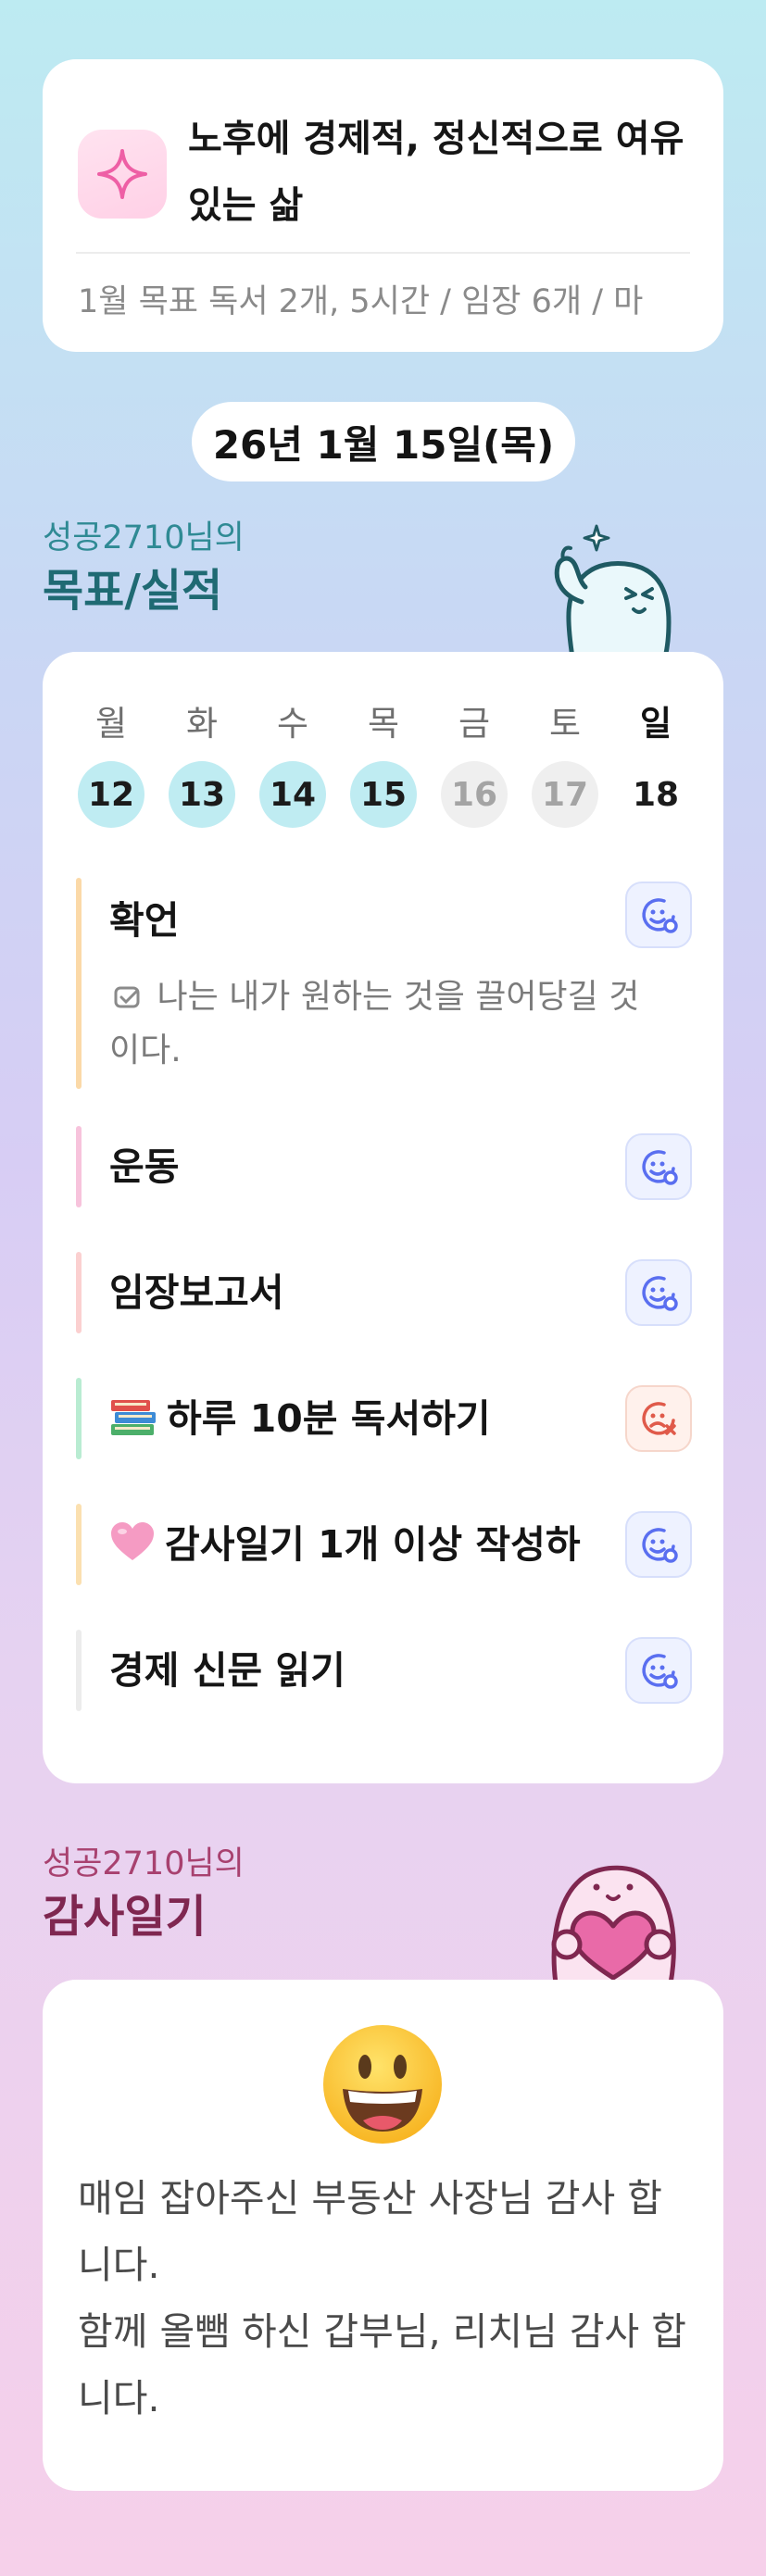 Image resolution: width=766 pixels, height=2576 pixels. Describe the element at coordinates (474, 724) in the screenshot. I see `day-label: 금` at that location.